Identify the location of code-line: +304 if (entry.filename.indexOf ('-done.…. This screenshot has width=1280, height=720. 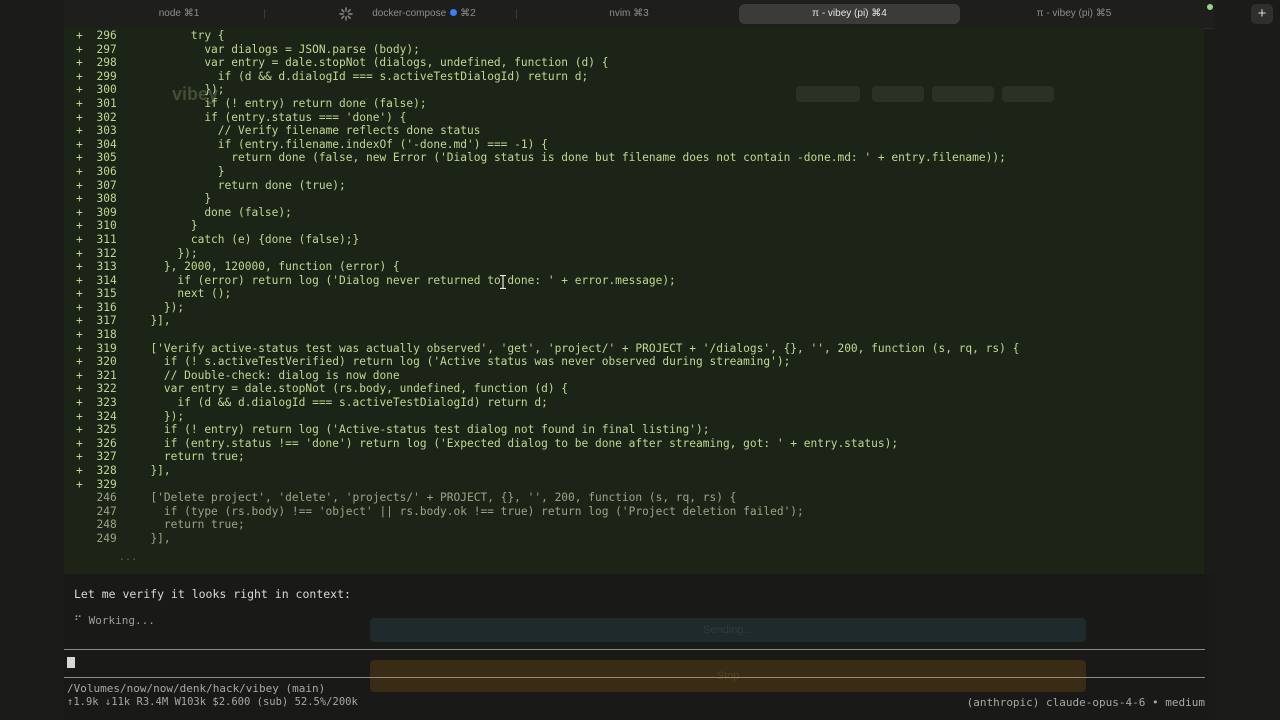
(547, 145).